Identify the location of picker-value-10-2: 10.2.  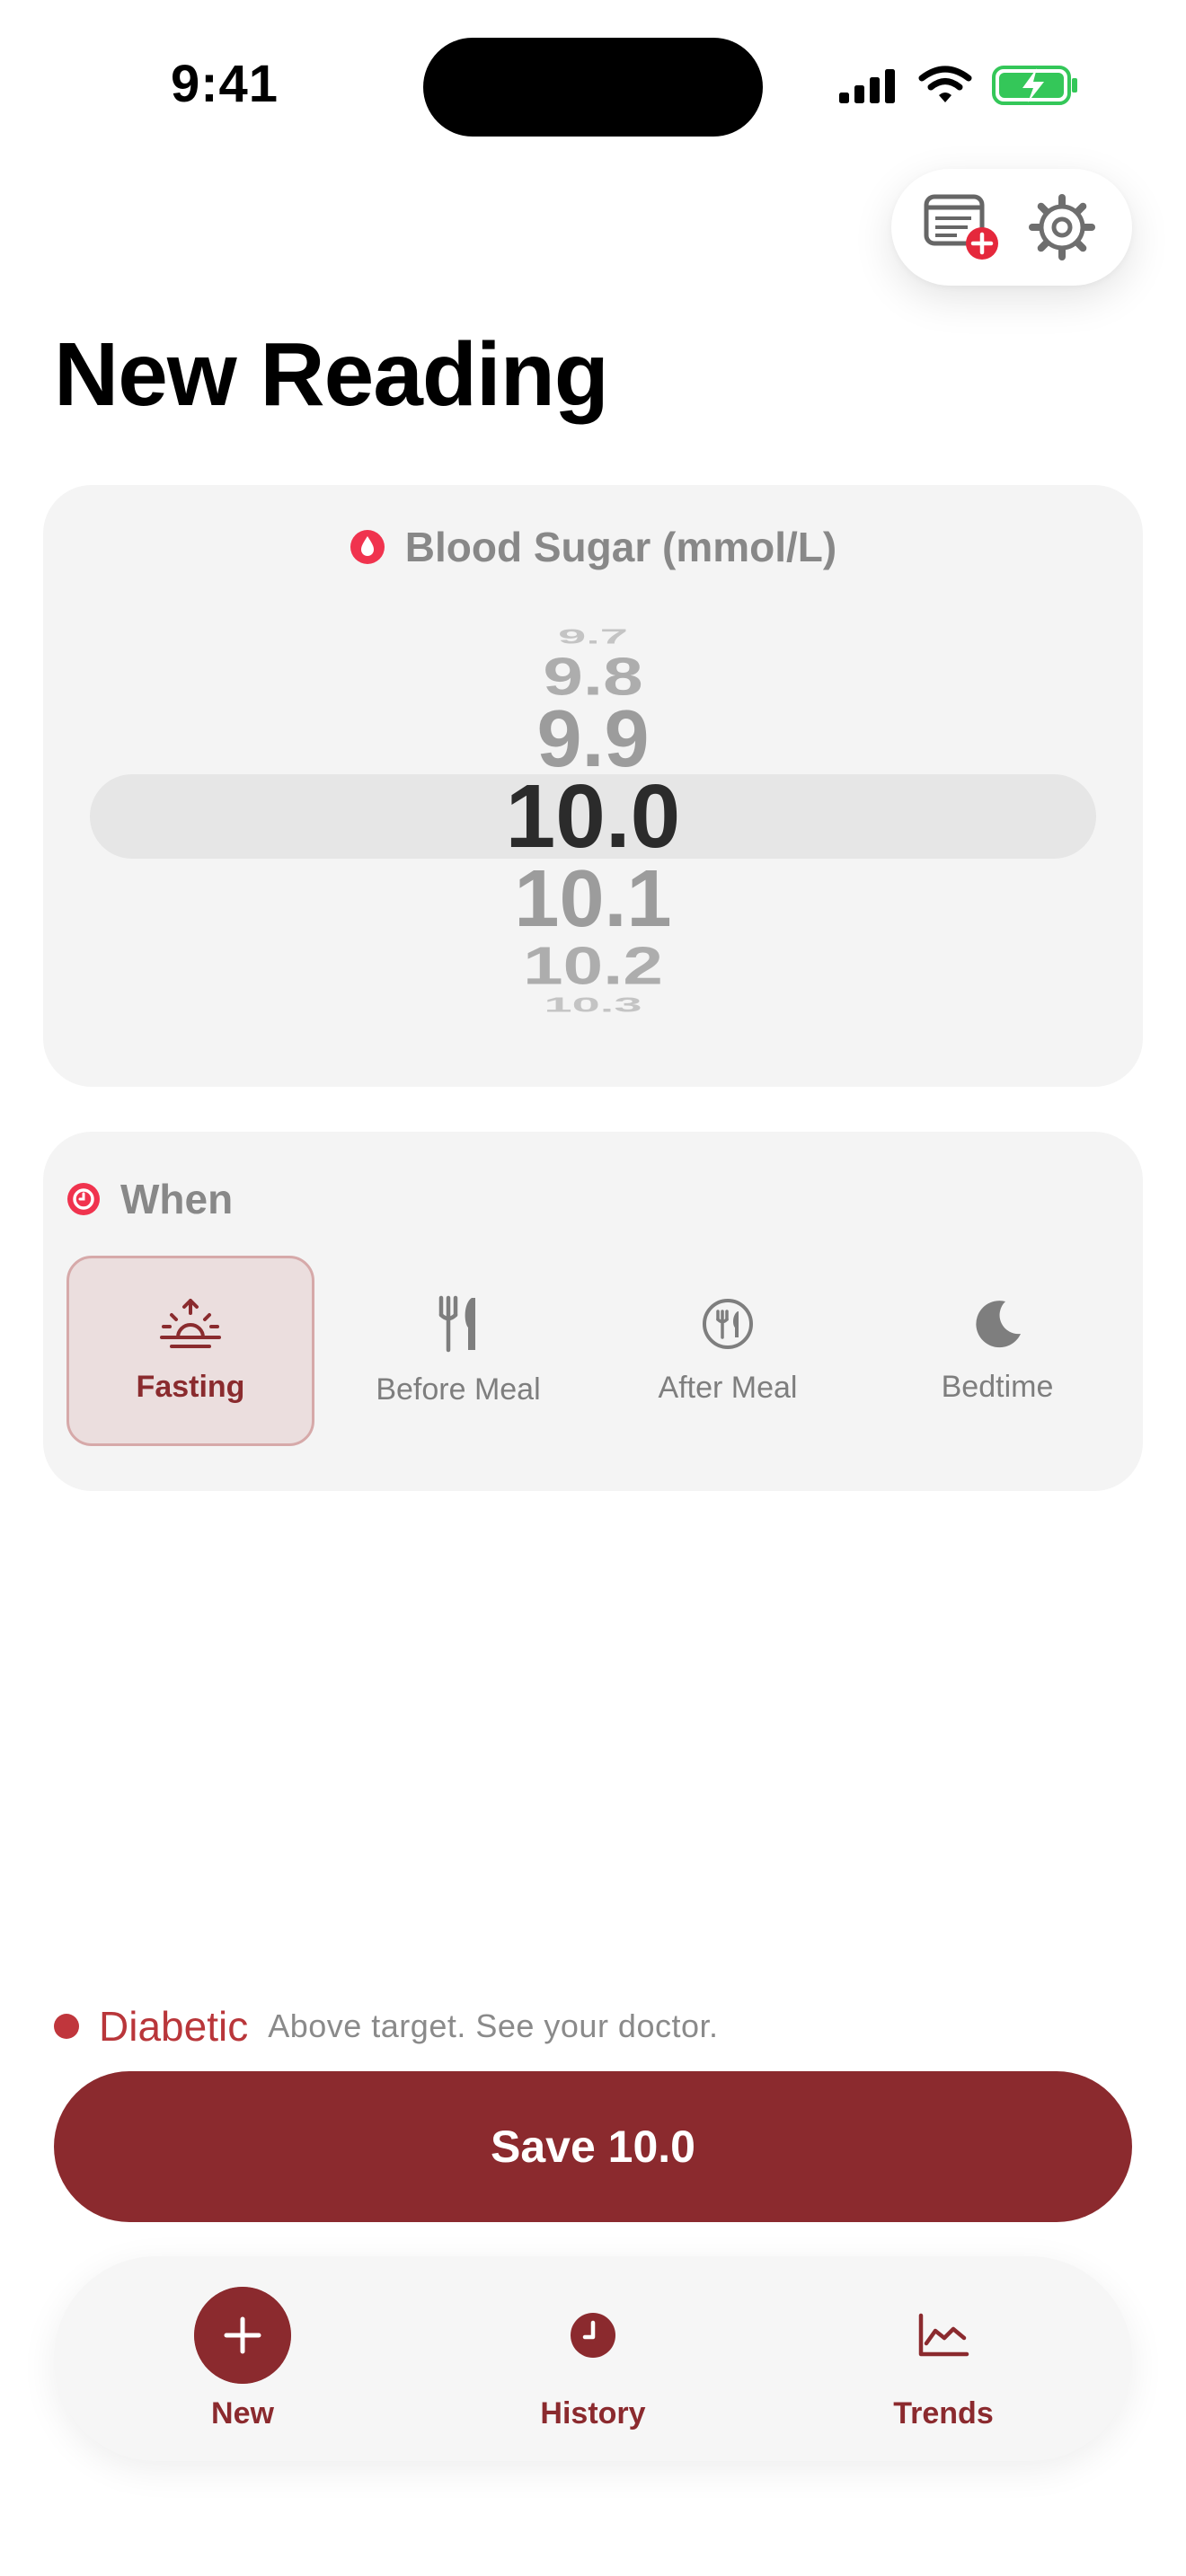
(593, 966).